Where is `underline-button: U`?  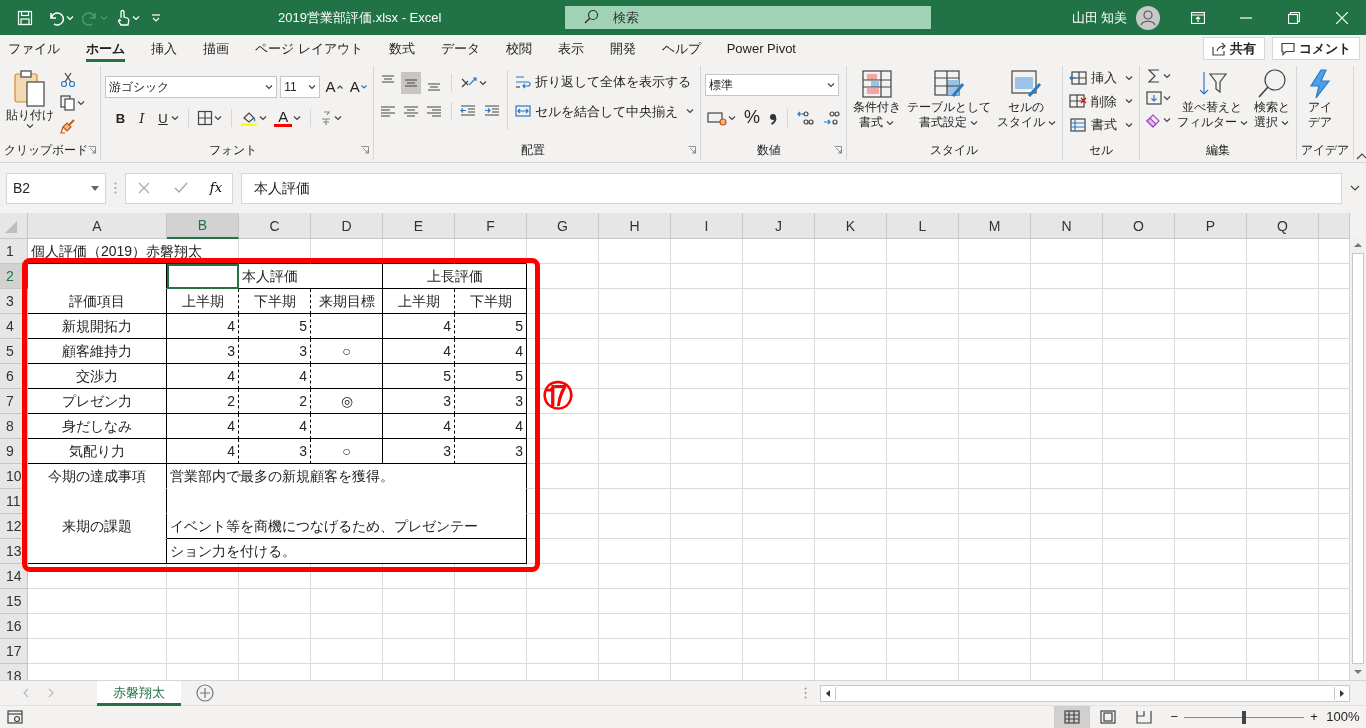 underline-button: U is located at coordinates (167, 118).